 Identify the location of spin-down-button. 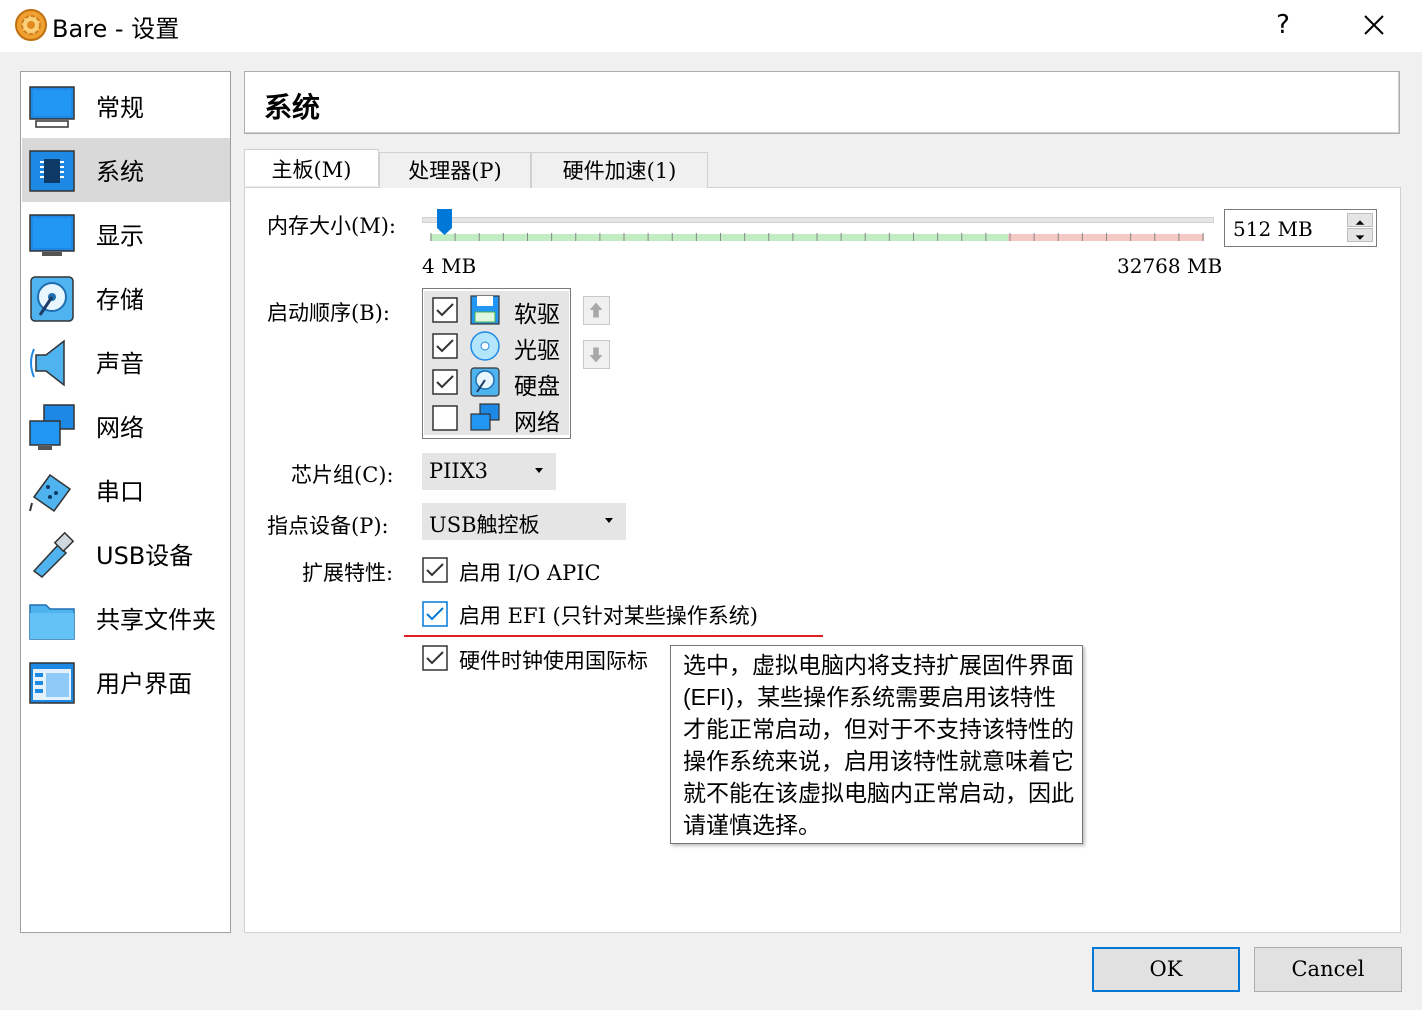
(1360, 235).